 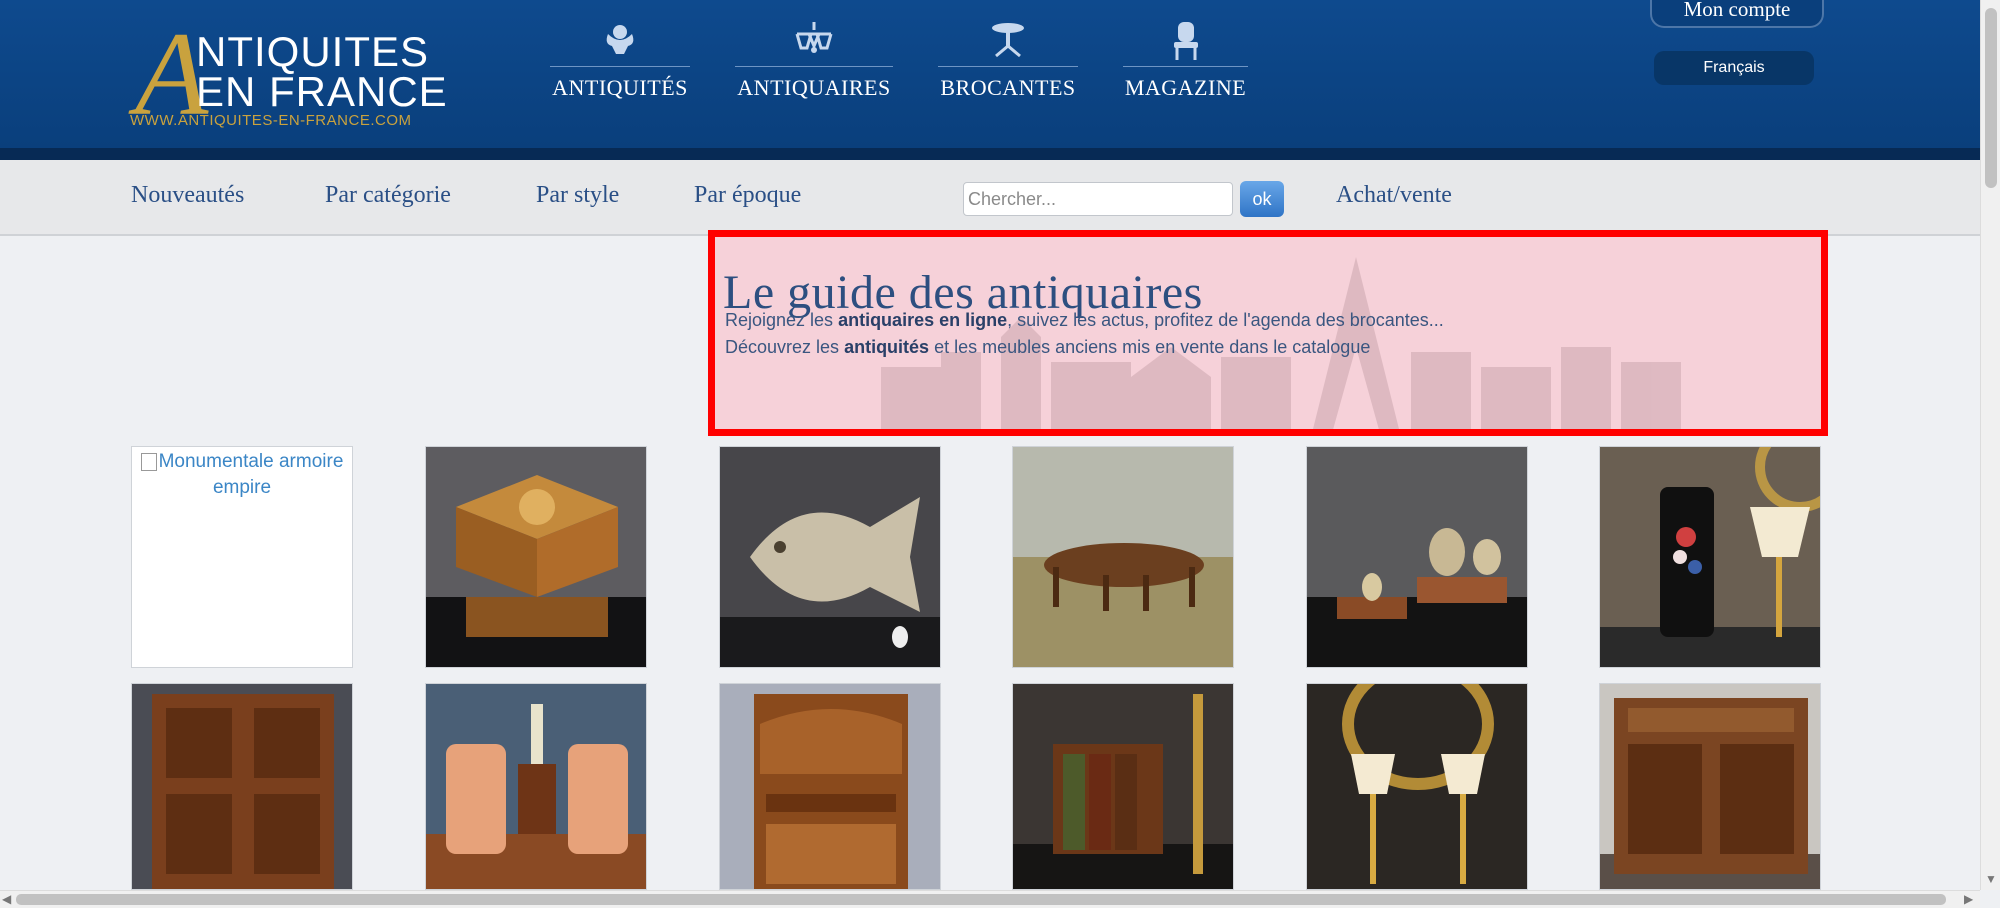 What do you see at coordinates (1394, 195) in the screenshot?
I see `subnav-achat-vente: Achat/vente` at bounding box center [1394, 195].